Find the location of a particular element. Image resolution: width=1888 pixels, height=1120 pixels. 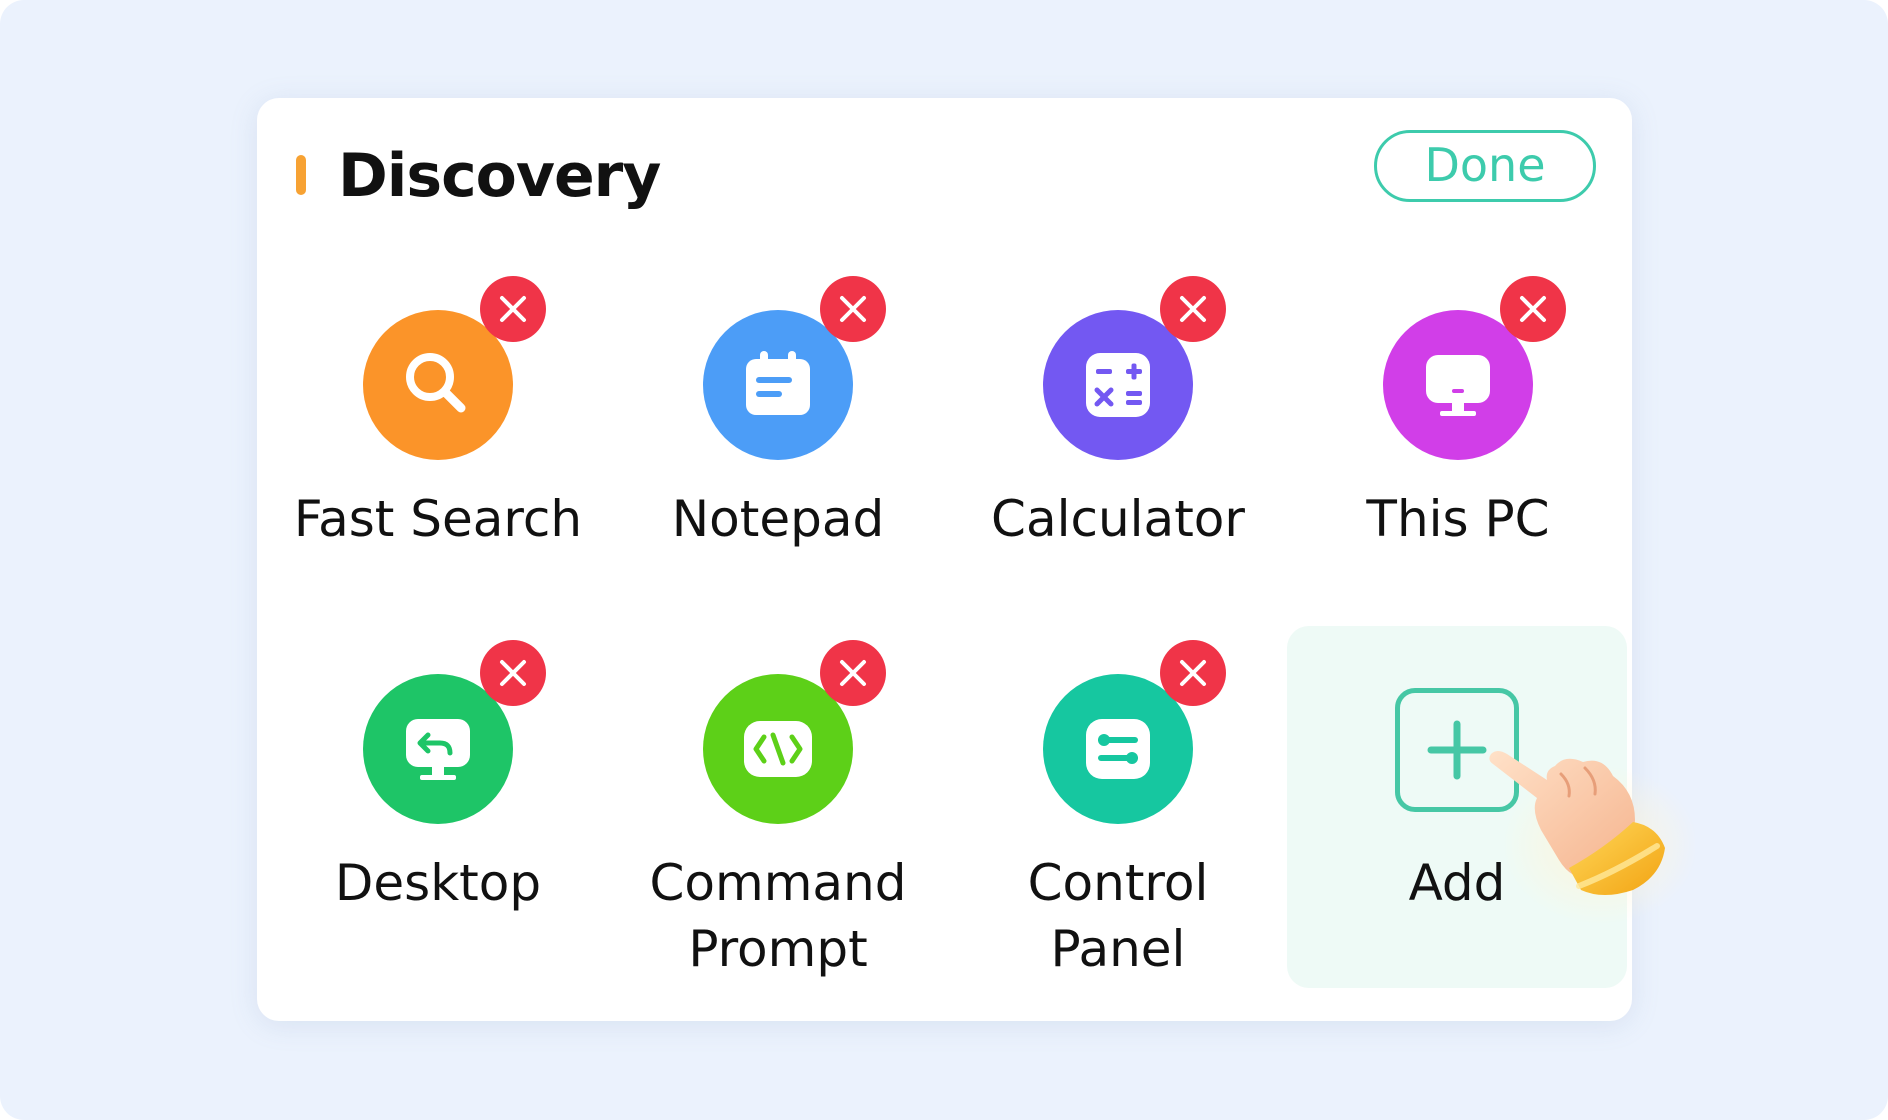

tool-label: Control Panel is located at coordinates (1118, 916).